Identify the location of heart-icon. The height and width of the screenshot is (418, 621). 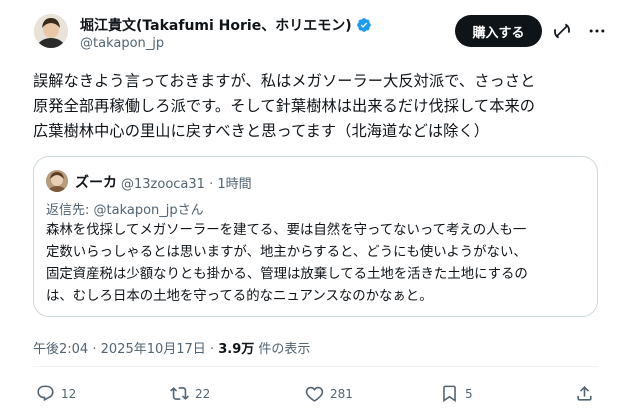
(314, 394).